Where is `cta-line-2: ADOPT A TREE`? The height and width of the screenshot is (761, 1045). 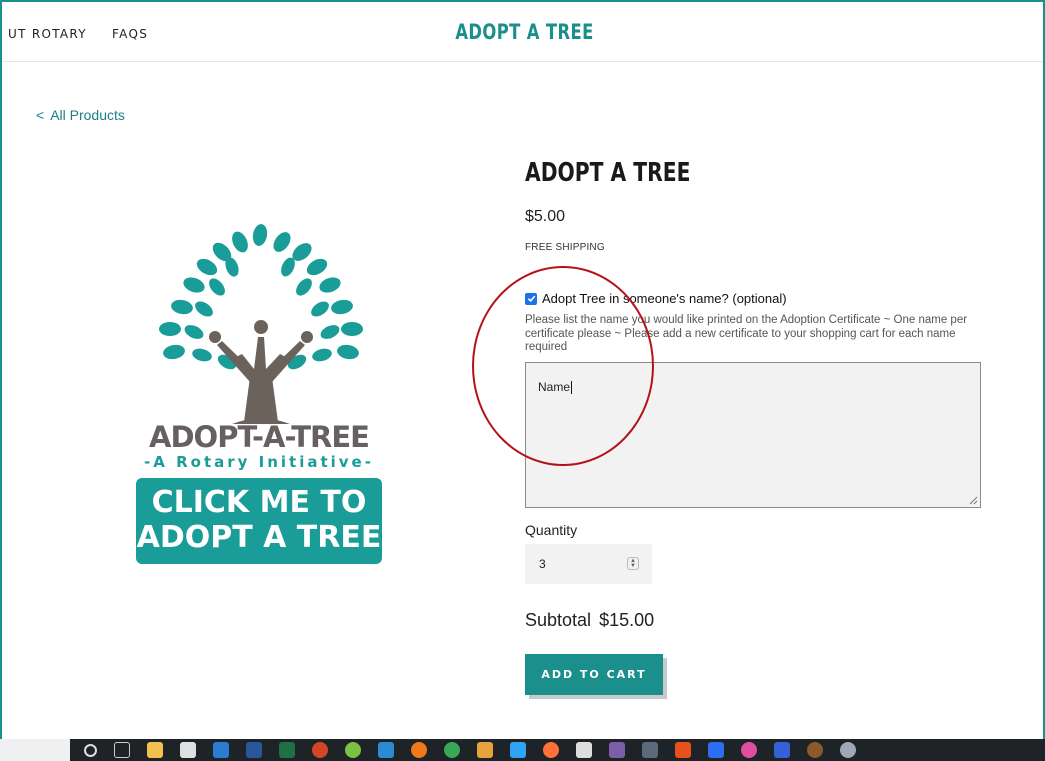 cta-line-2: ADOPT A TREE is located at coordinates (259, 537).